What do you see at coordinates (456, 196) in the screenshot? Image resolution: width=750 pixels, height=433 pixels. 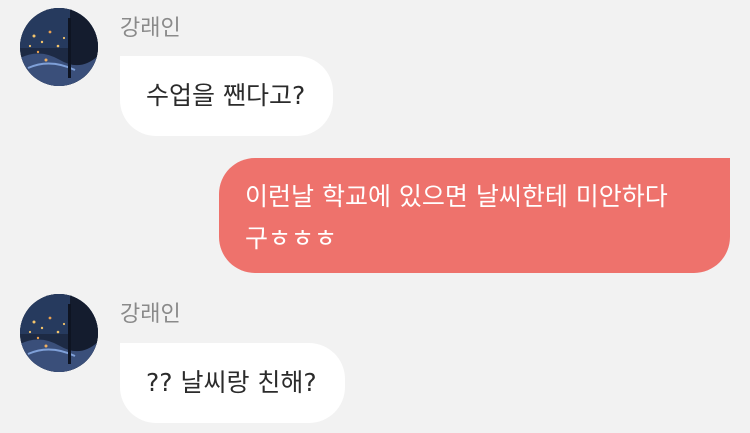 I see `message-text-line: 이런날 학교에 있으면 날씨한테 미안하다` at bounding box center [456, 196].